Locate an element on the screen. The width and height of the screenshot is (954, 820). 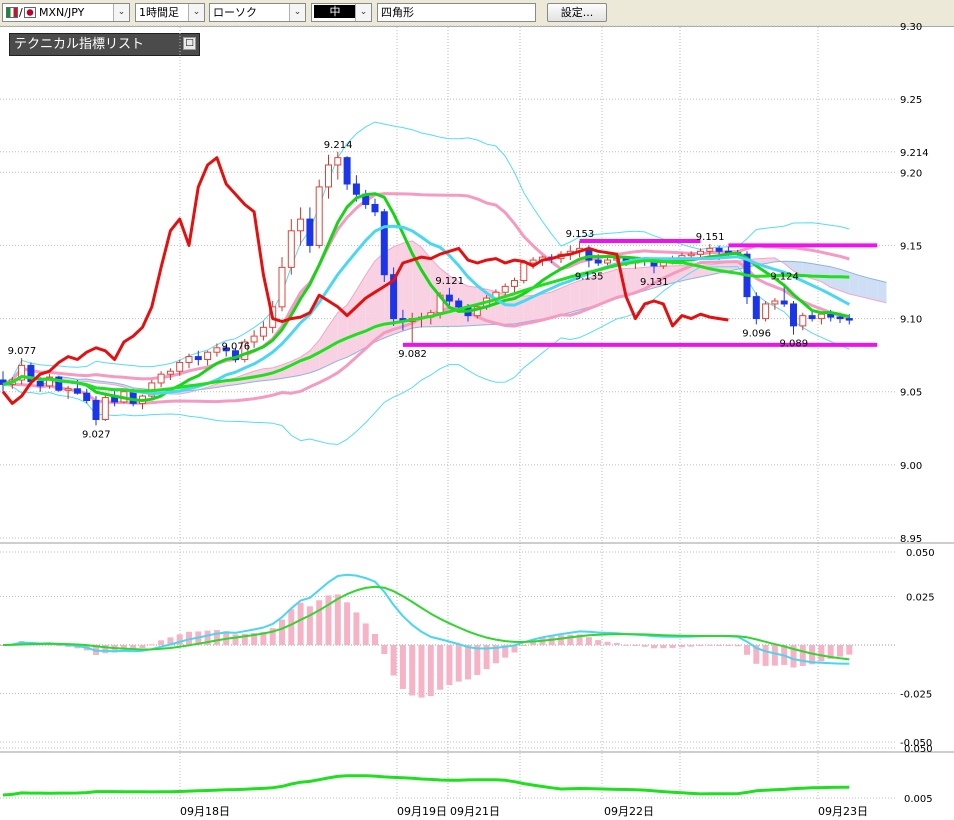
price-label: 9.135 is located at coordinates (589, 276).